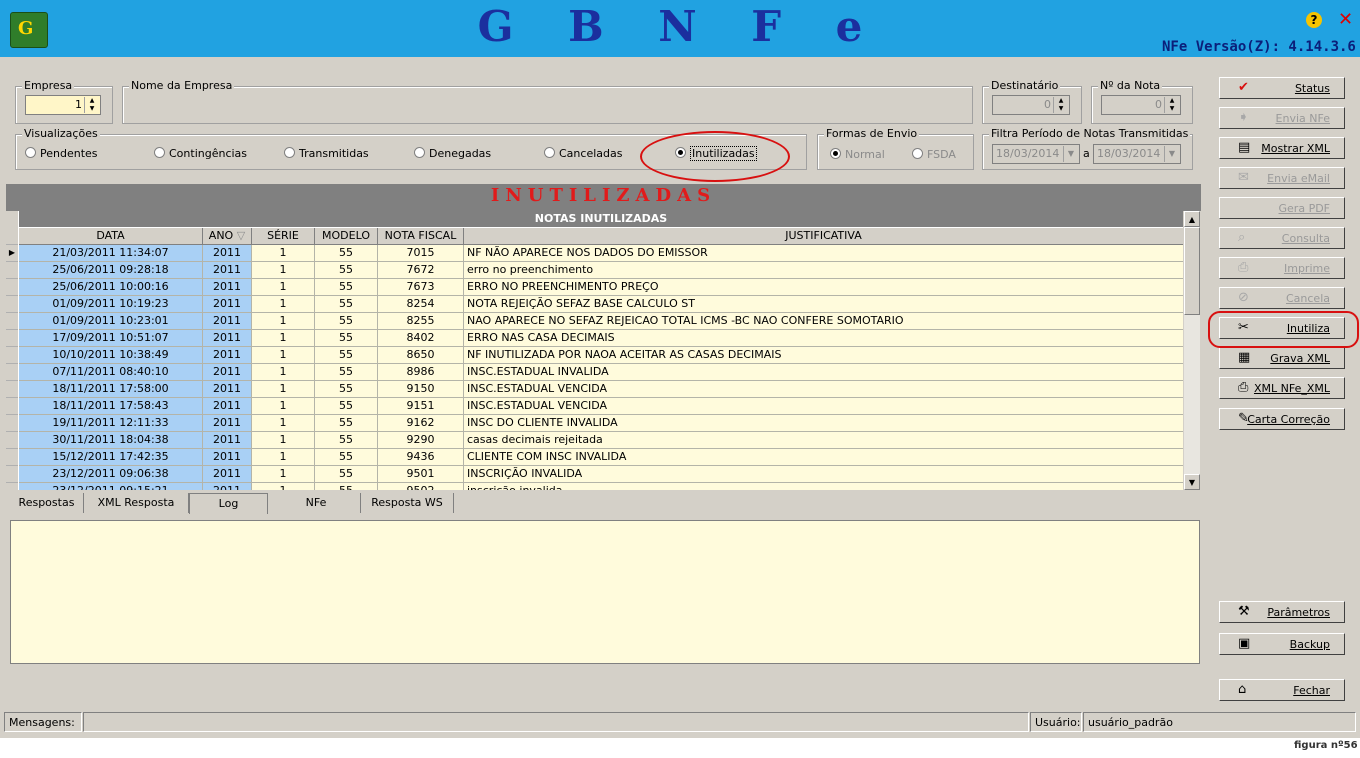 The width and height of the screenshot is (1360, 758). I want to click on btn-mostrar-xml: ▤ Mostrar XML, so click(1282, 148).